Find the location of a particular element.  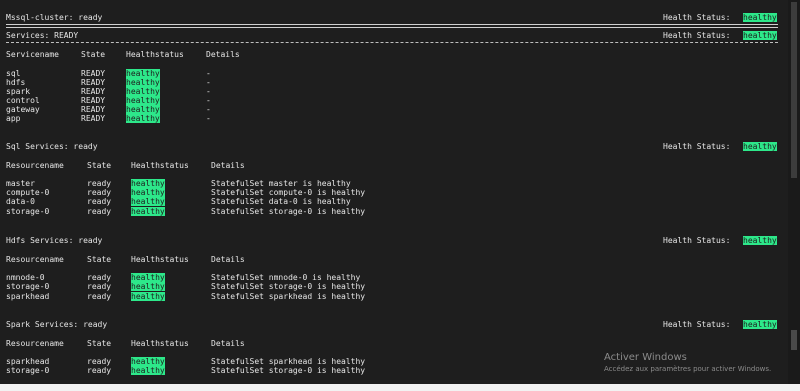

spark-header-state: State is located at coordinates (99, 343).